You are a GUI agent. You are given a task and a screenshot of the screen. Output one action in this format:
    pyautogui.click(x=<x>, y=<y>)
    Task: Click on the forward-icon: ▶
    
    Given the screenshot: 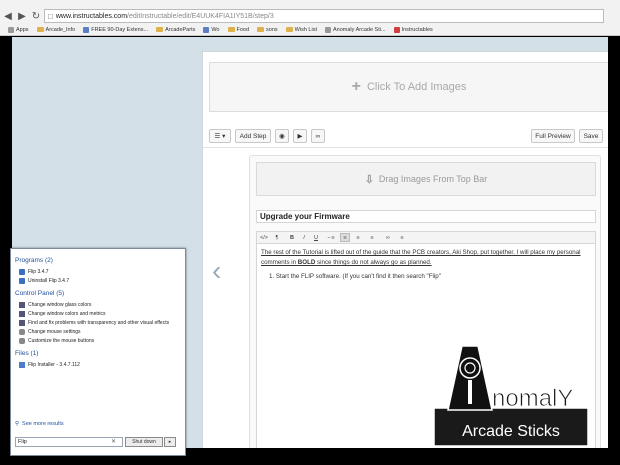 What is the action you would take?
    pyautogui.click(x=22, y=16)
    